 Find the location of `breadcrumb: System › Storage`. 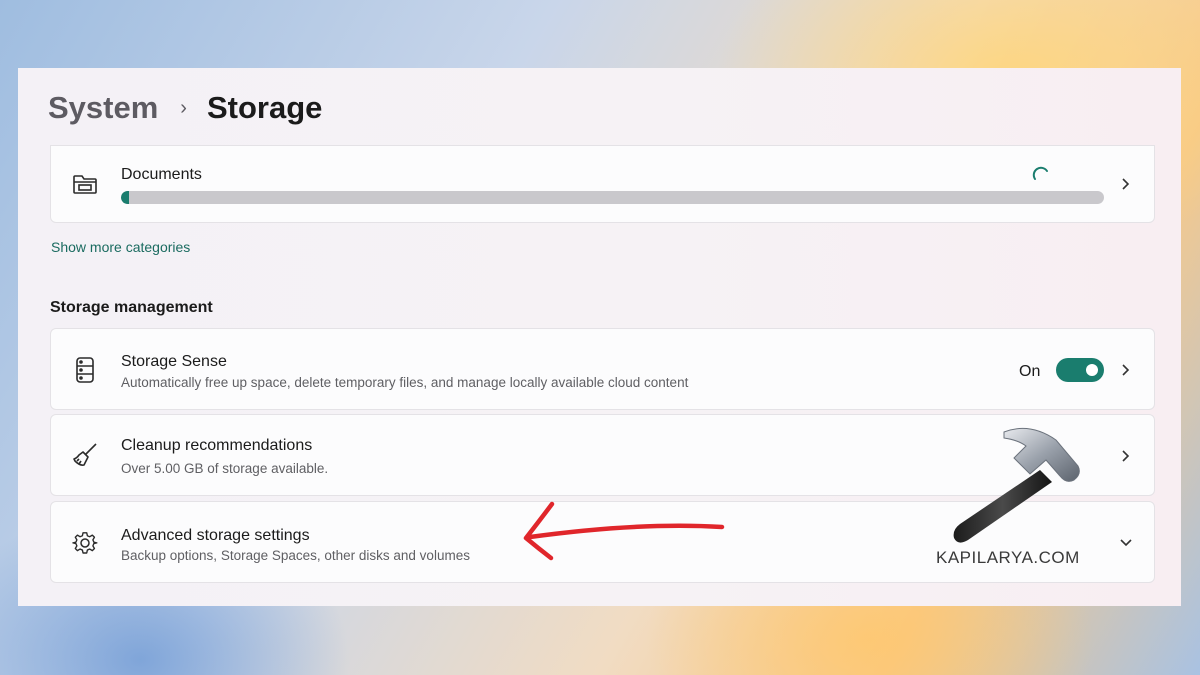

breadcrumb: System › Storage is located at coordinates (185, 108).